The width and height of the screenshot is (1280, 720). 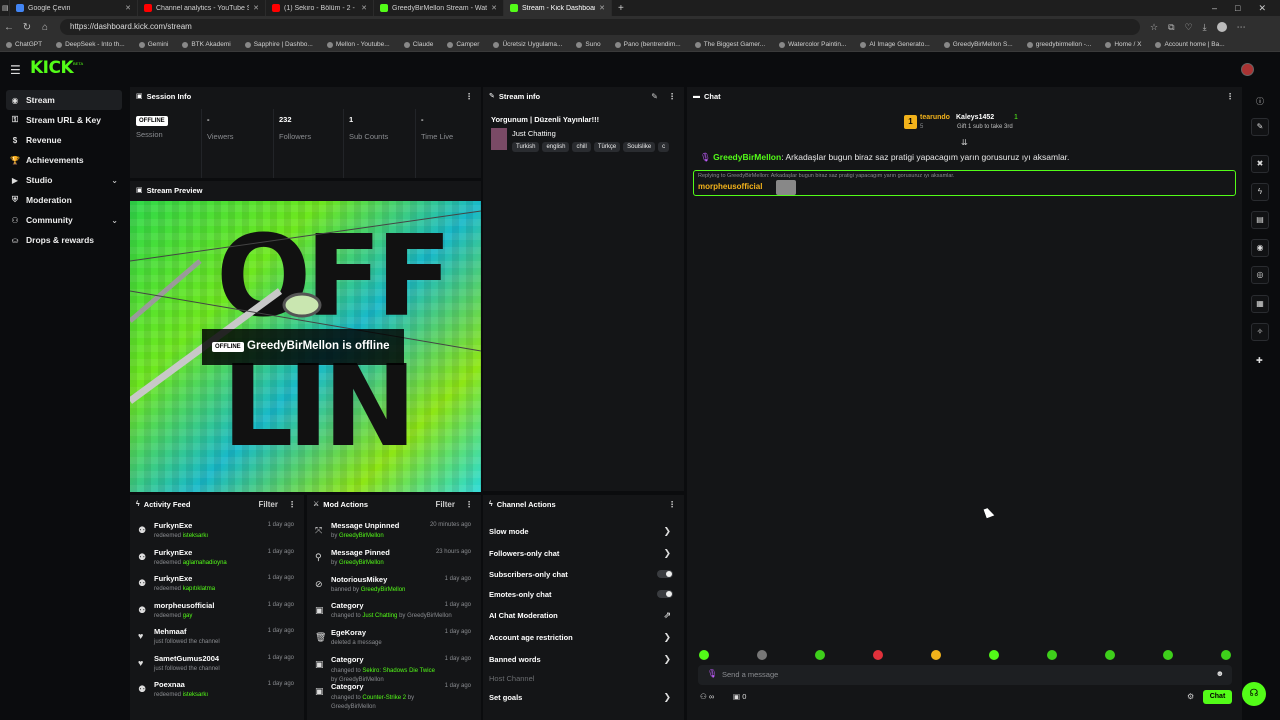 I want to click on support-button: ☊, so click(x=1254, y=694).